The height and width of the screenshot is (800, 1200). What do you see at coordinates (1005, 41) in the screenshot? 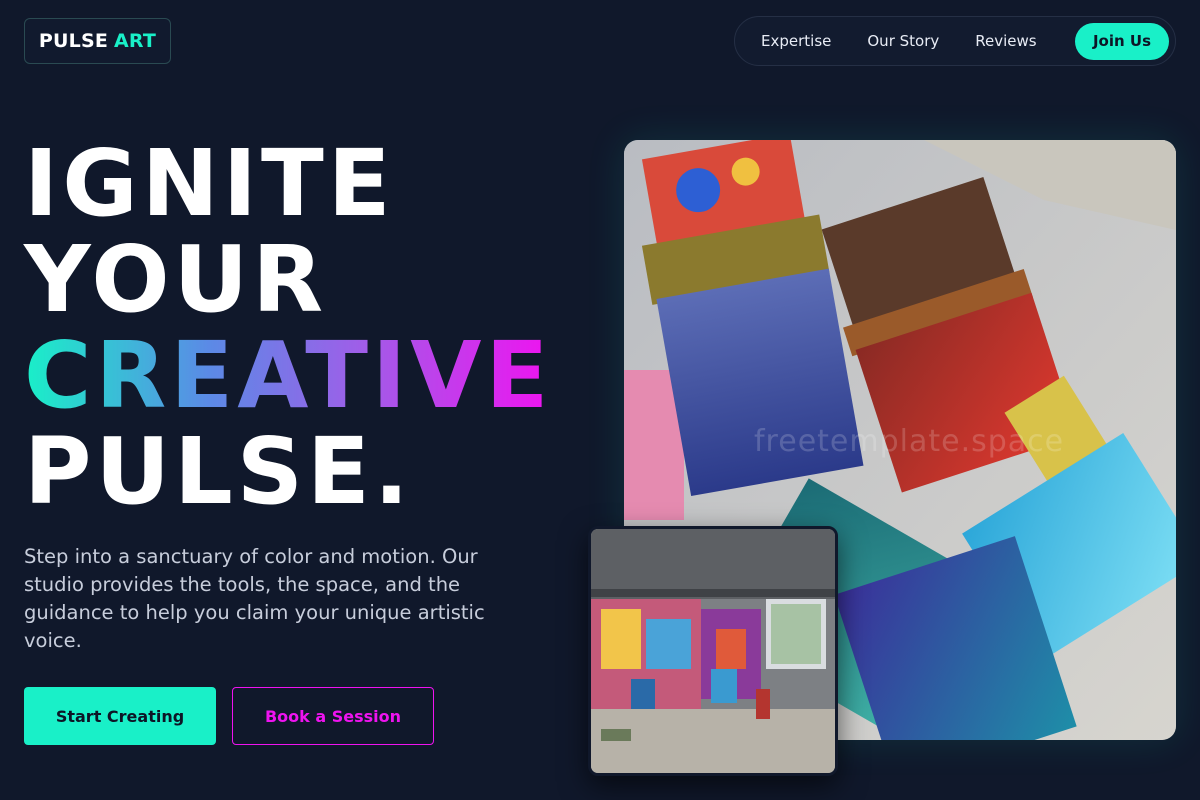
I see `nav-link-reviews: Reviews` at bounding box center [1005, 41].